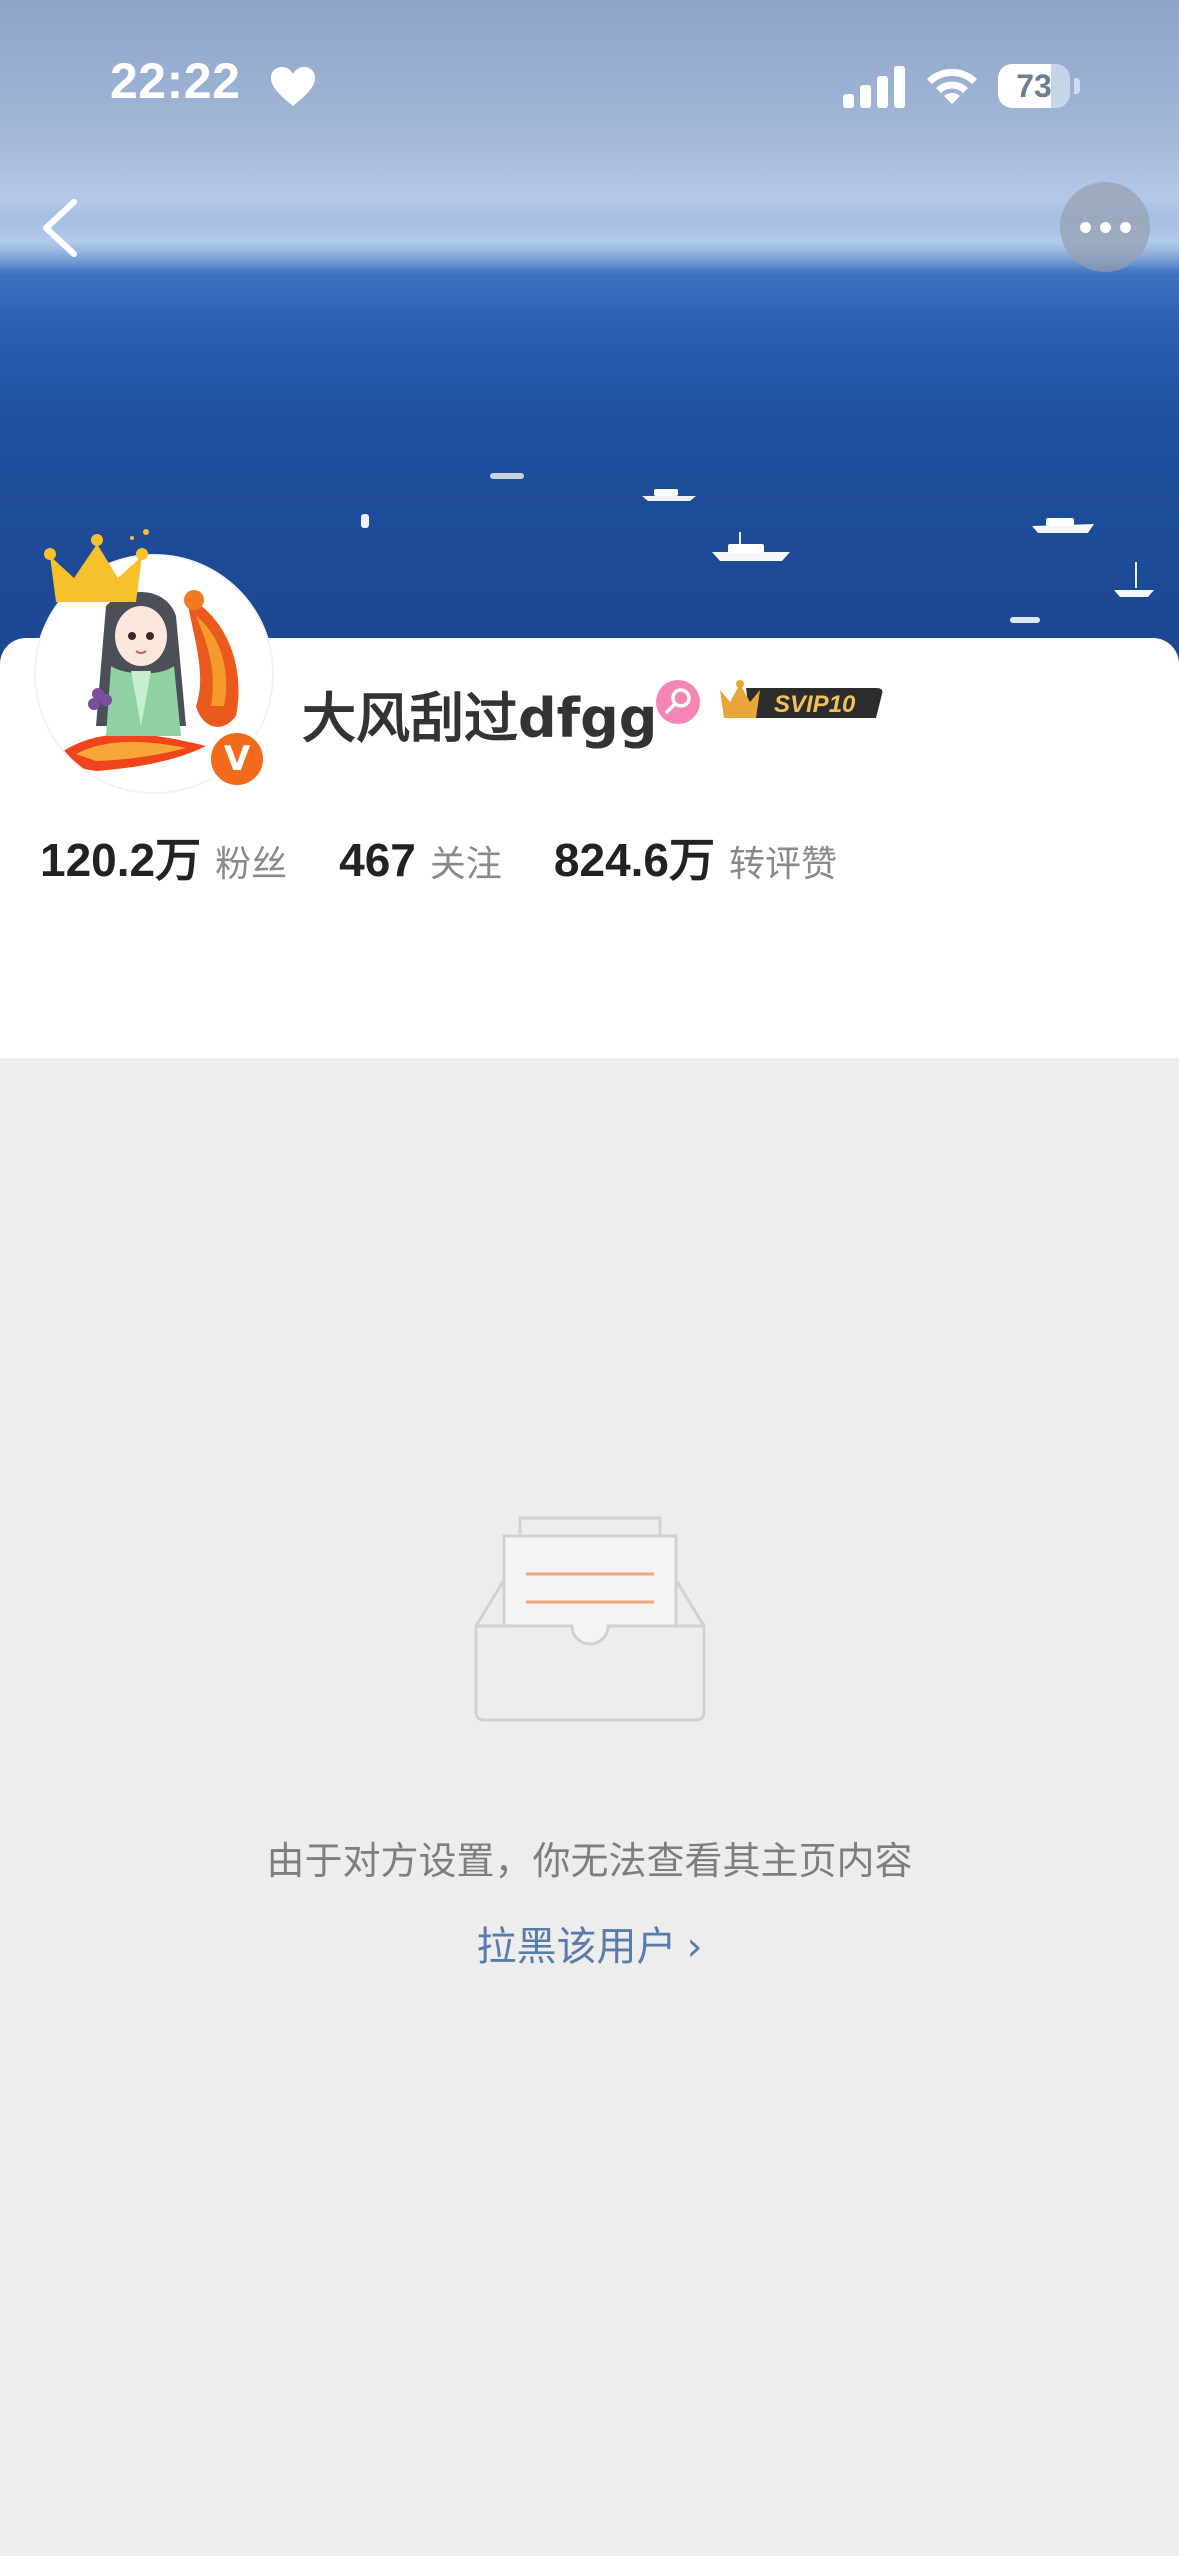 Image resolution: width=1179 pixels, height=2556 pixels. I want to click on stat-followers: 120.2万 粉丝, so click(163, 857).